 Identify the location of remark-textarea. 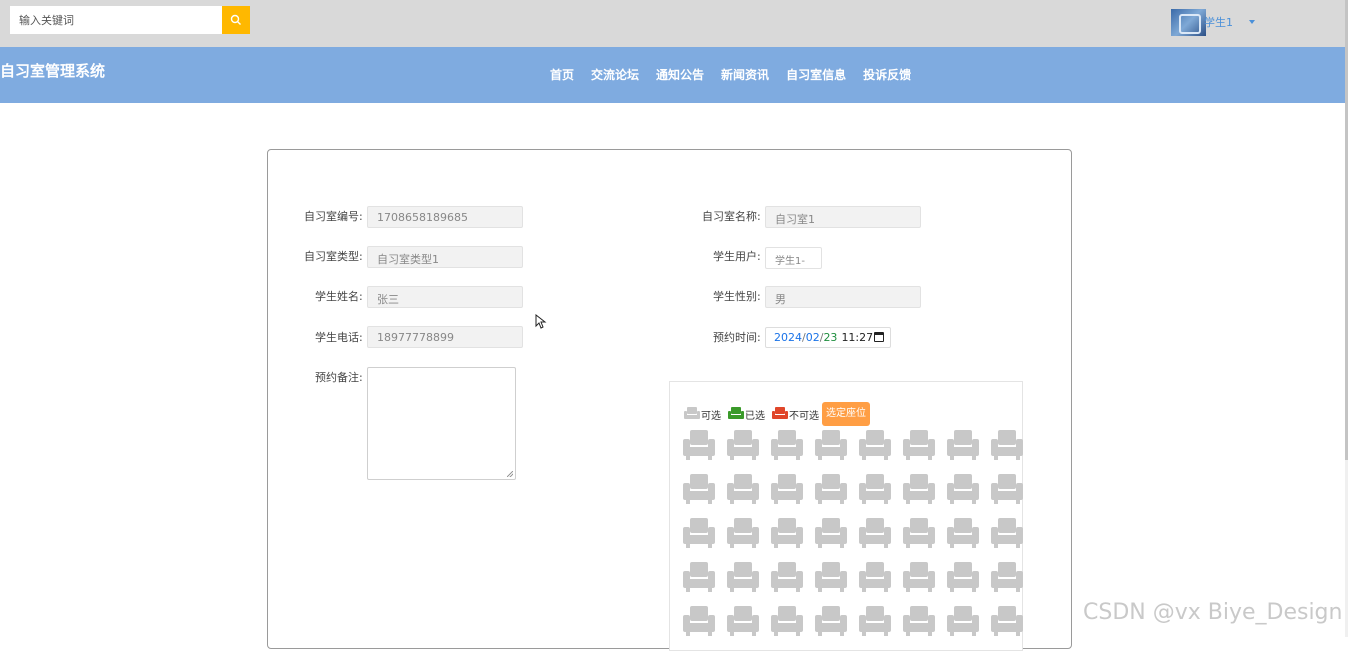
(441, 423).